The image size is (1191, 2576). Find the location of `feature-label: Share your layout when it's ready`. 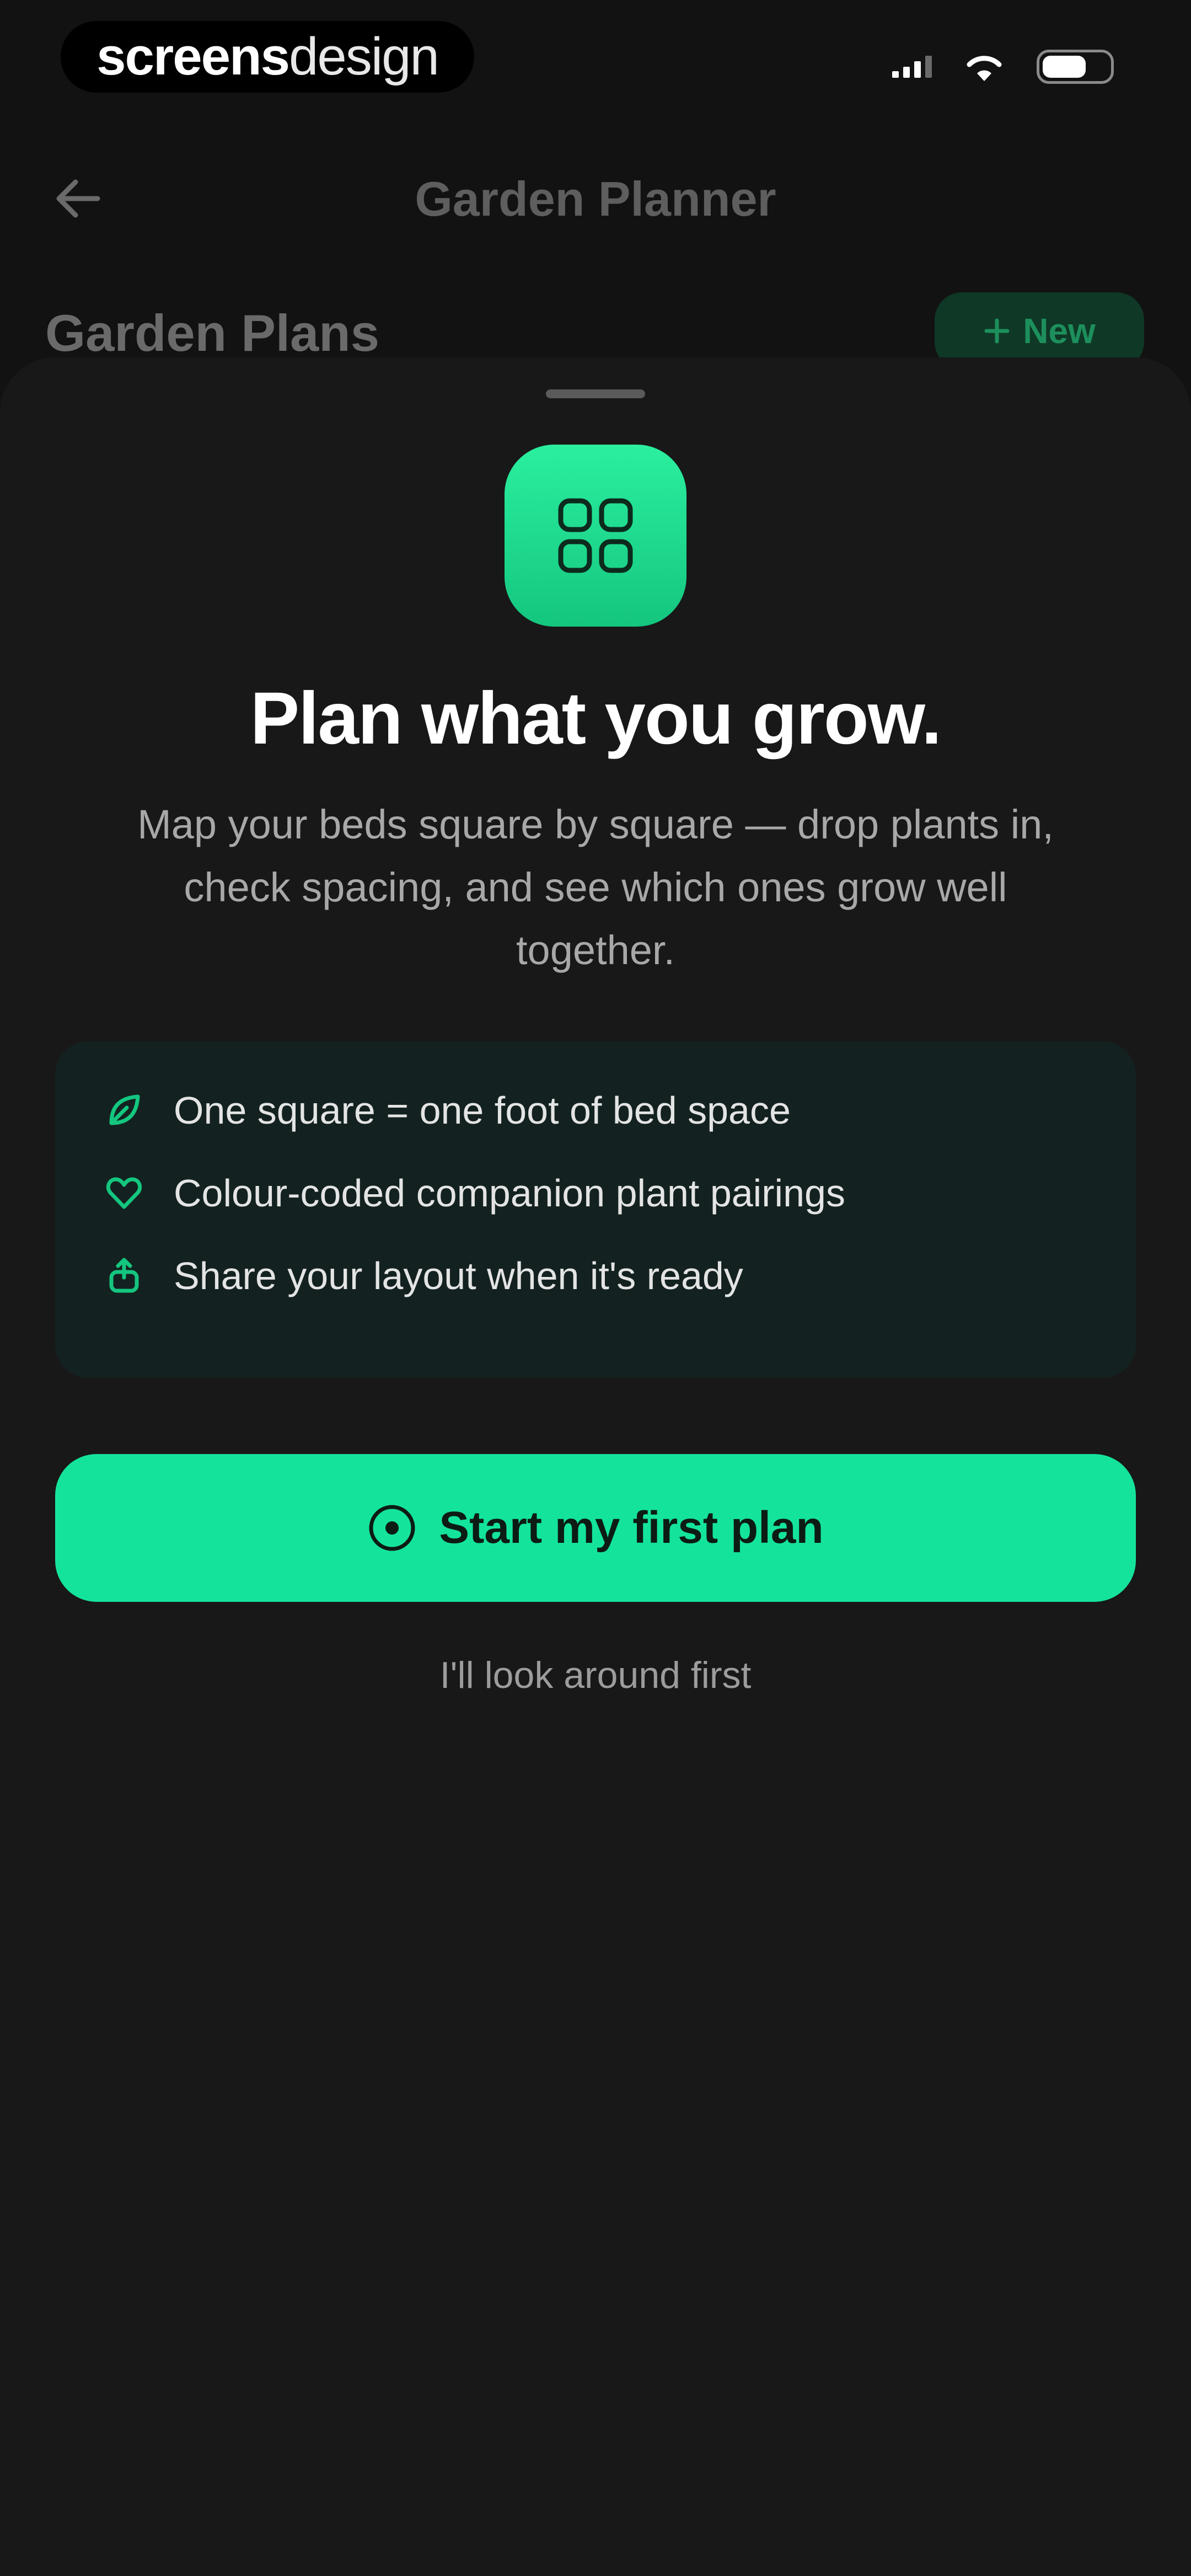

feature-label: Share your layout when it's ready is located at coordinates (459, 1275).